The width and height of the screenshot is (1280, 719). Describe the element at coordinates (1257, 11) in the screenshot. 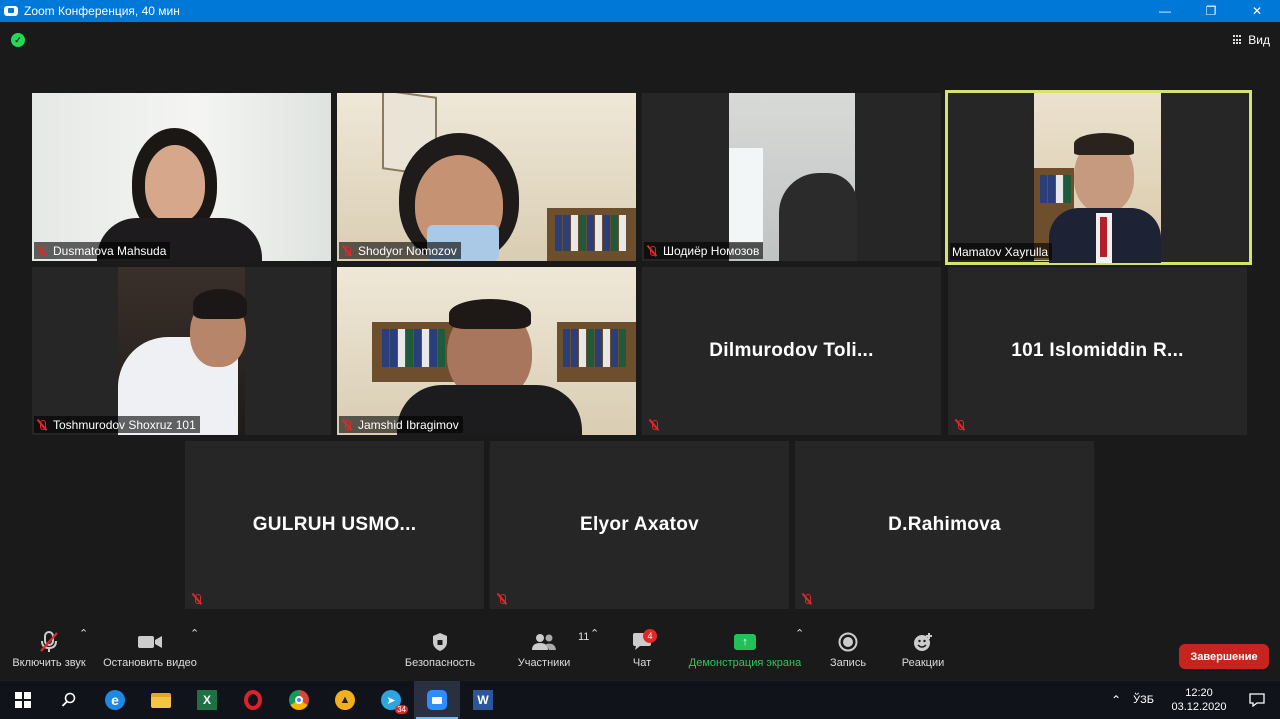

I see `close-icon: ✕` at that location.